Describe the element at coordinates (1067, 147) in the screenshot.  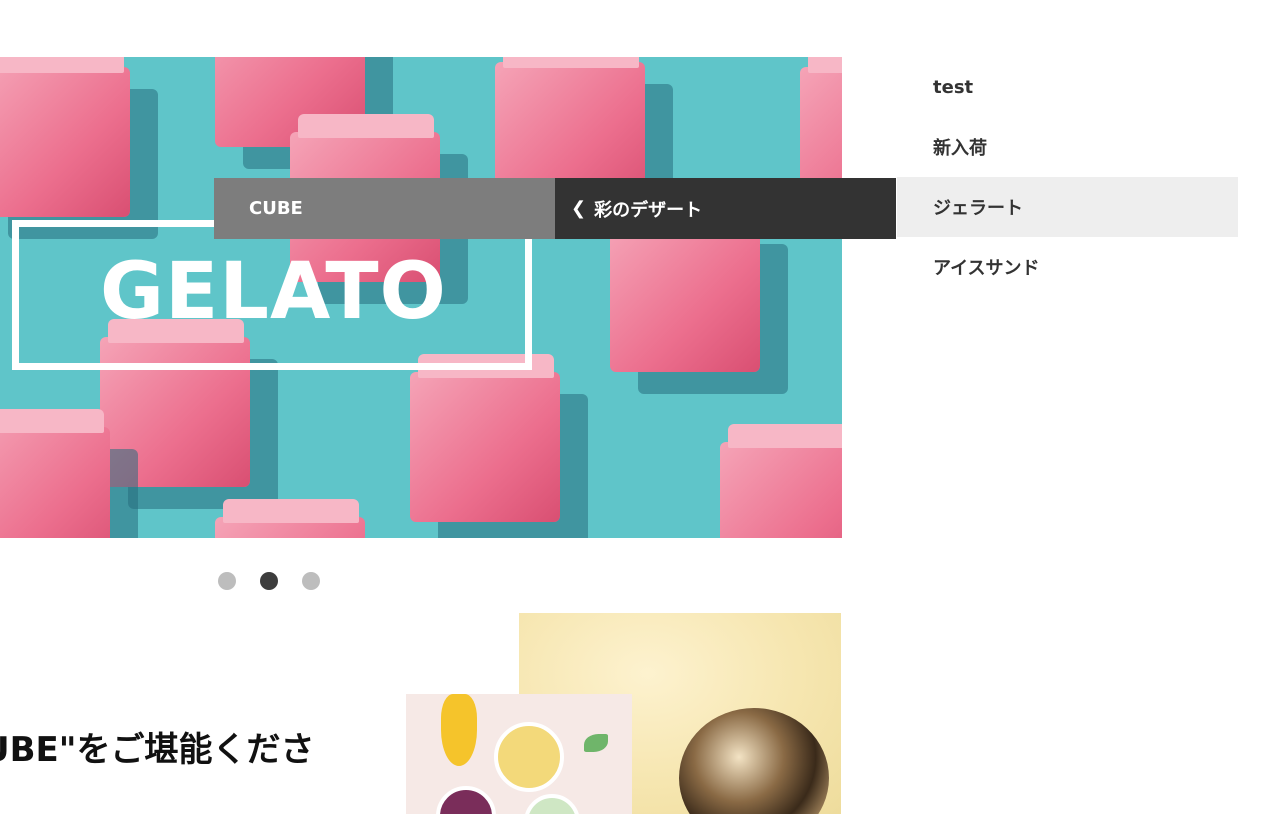
I see `menu-item-new-arrivals: 新入荷` at that location.